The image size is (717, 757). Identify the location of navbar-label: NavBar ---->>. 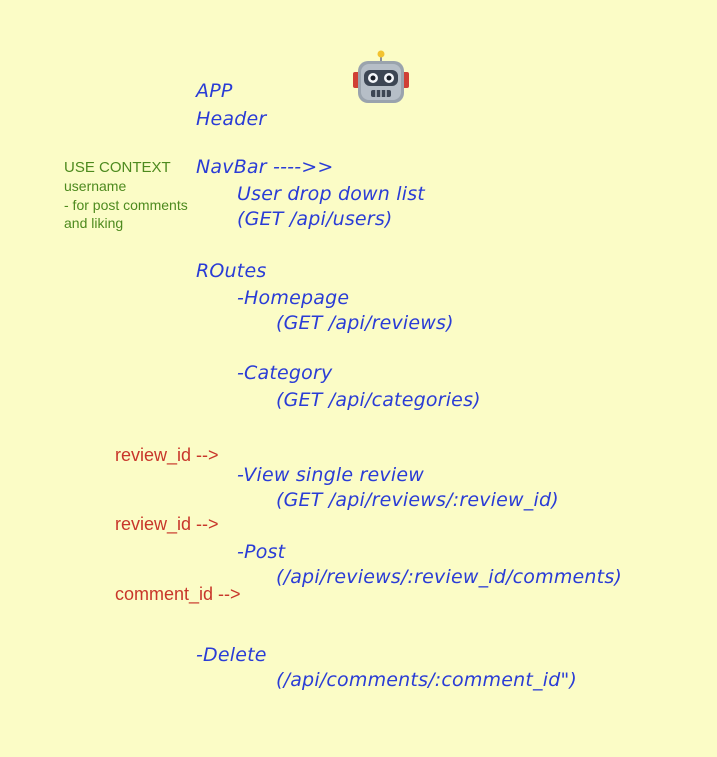
(265, 167).